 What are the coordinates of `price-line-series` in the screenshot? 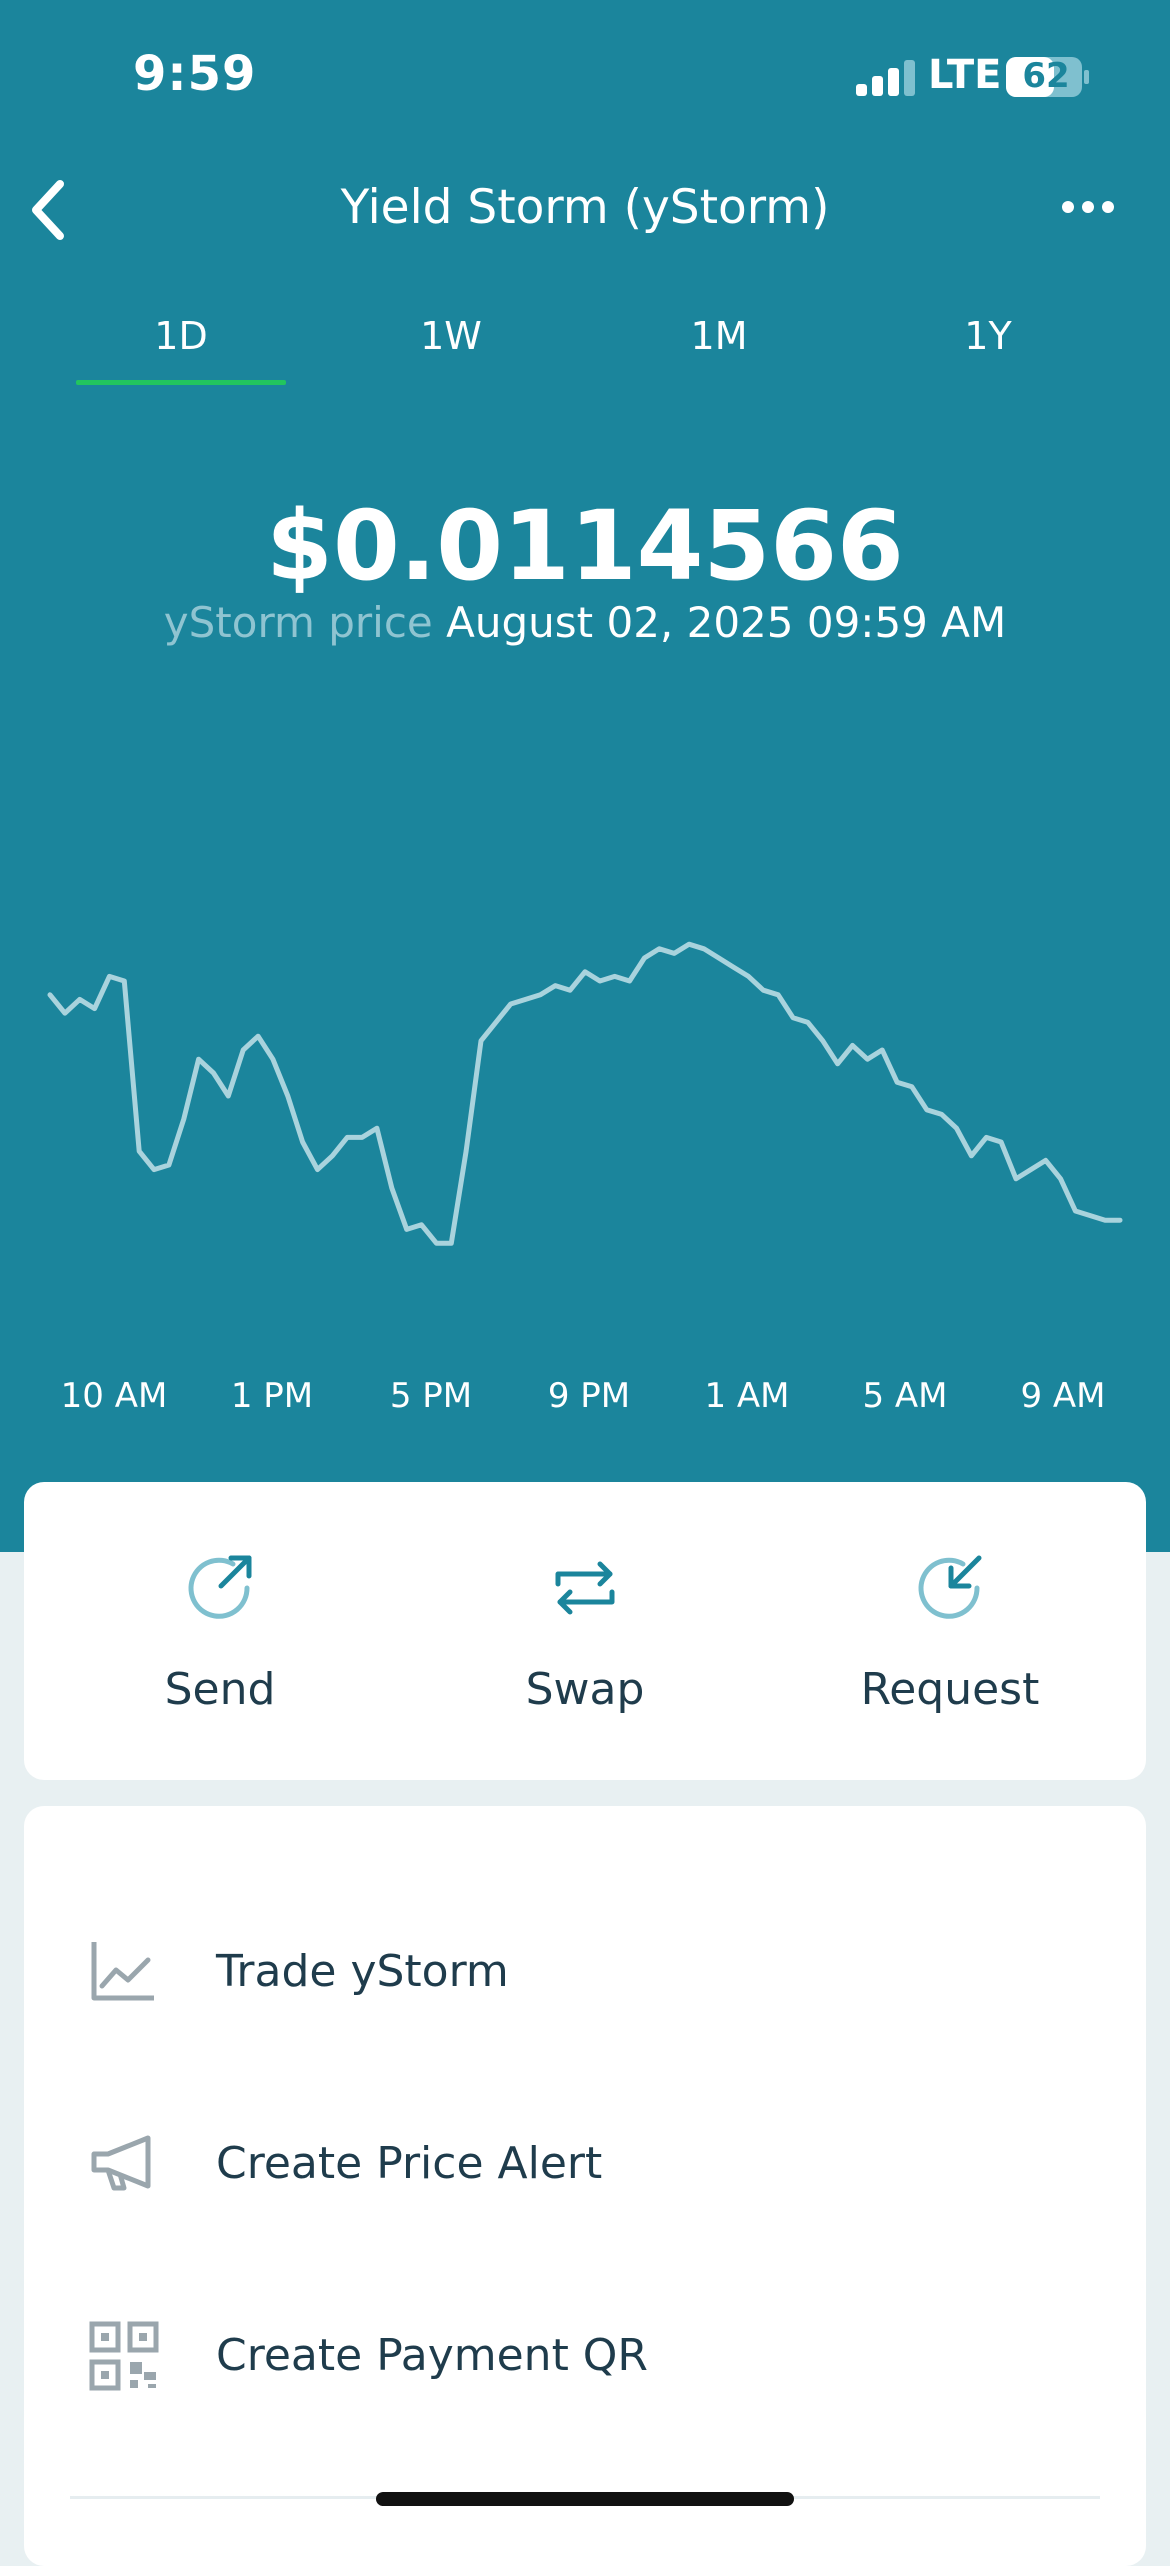 It's located at (585, 1093).